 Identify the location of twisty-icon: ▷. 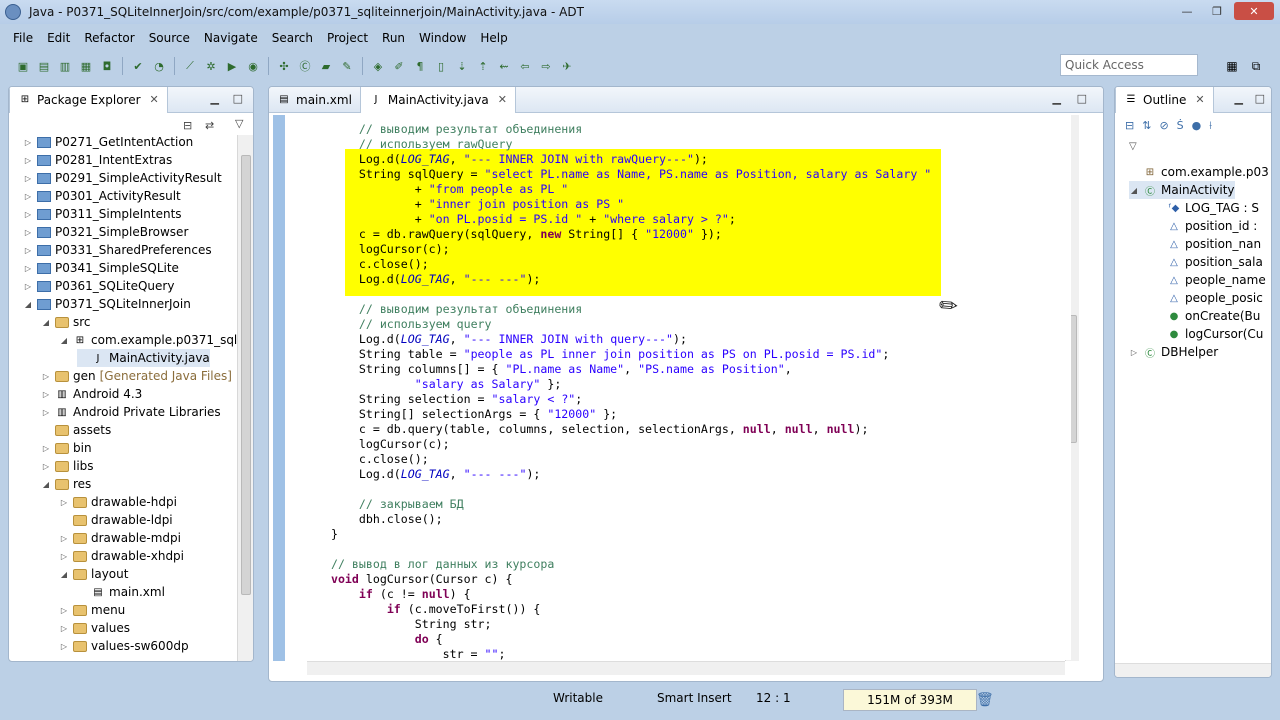
(1134, 352).